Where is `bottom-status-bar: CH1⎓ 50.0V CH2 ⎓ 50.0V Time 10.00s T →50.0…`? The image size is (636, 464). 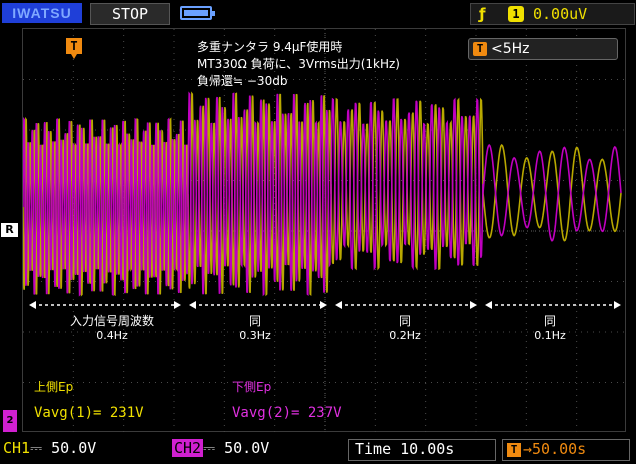 bottom-status-bar: CH1⎓ 50.0V CH2 ⎓ 50.0V Time 10.00s T →50.0… is located at coordinates (318, 450).